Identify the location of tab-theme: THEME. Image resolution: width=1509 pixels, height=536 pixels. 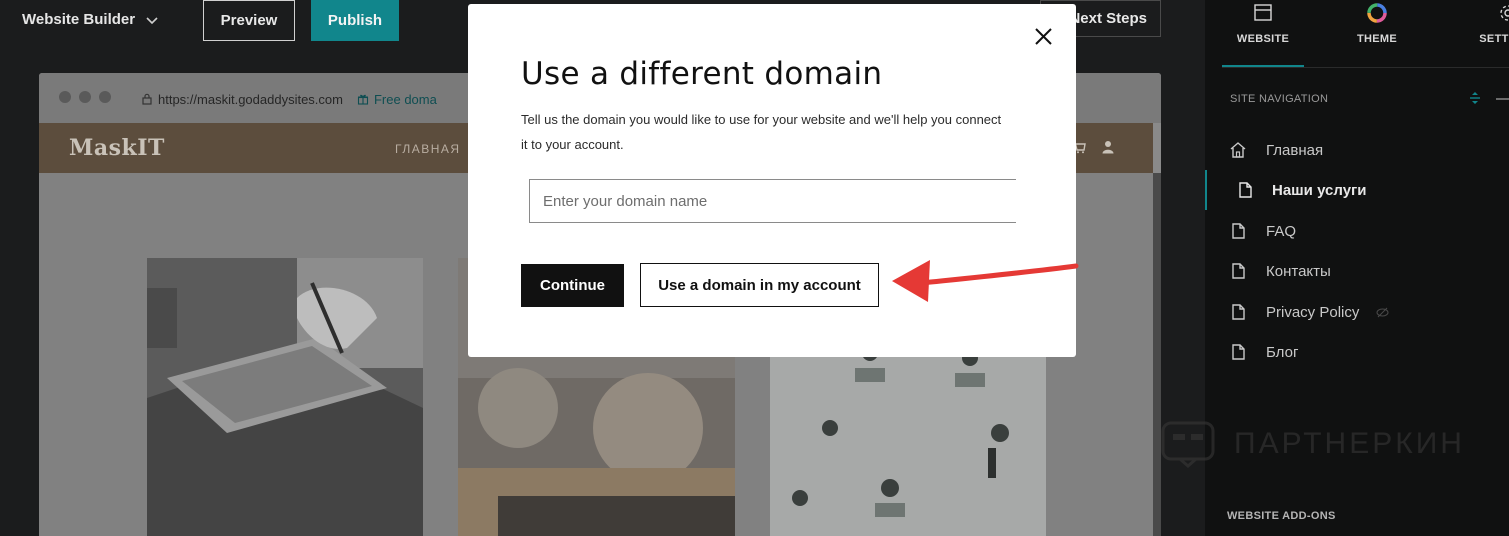
(1377, 33).